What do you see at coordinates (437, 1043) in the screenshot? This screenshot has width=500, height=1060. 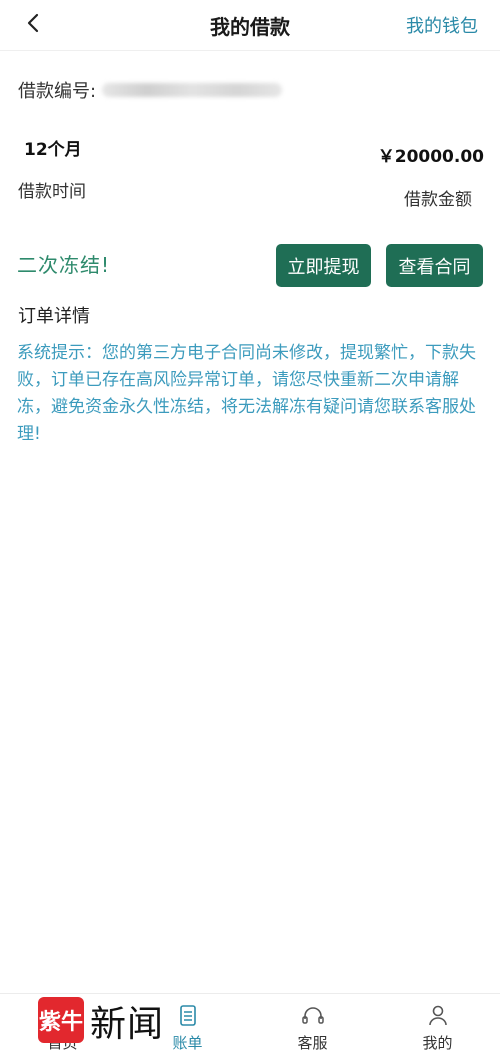 I see `tab-mine-label: 我的` at bounding box center [437, 1043].